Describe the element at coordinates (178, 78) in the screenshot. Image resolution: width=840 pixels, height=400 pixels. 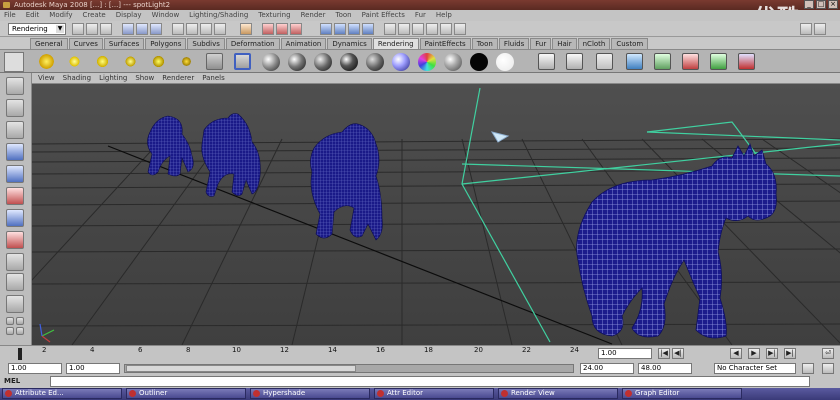
I see `panel-menu-renderer: Renderer` at that location.